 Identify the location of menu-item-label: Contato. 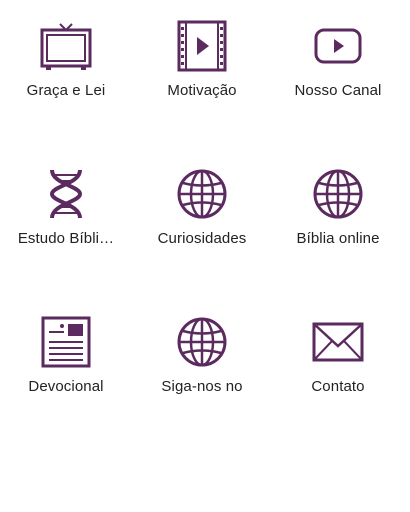
(338, 386).